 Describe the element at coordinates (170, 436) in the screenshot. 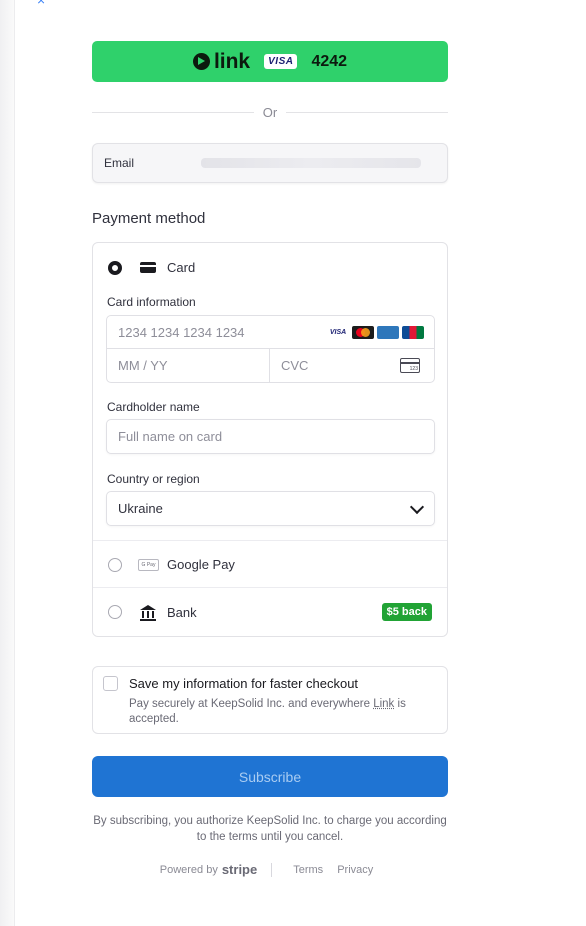

I see `cardholder-placeholder: Full name on card` at that location.